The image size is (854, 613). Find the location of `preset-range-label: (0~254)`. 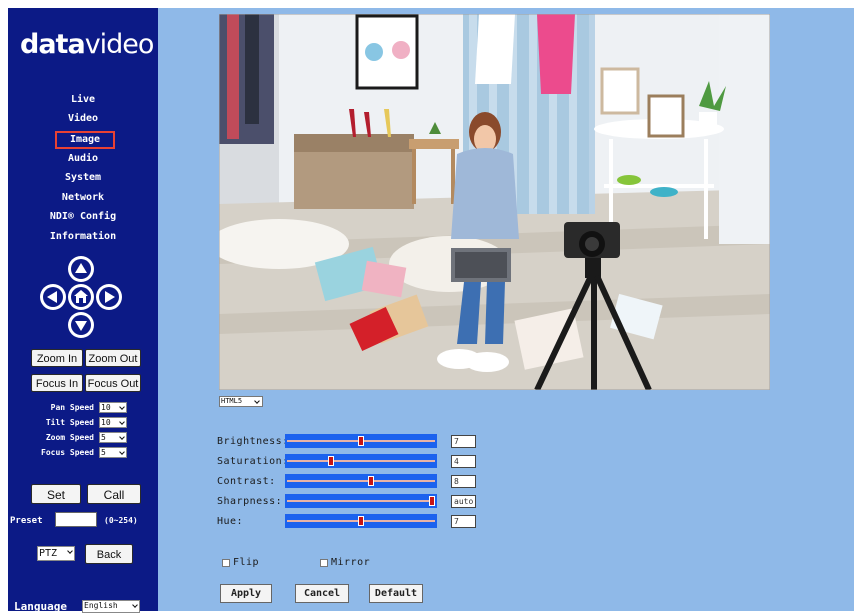

preset-range-label: (0~254) is located at coordinates (121, 520).